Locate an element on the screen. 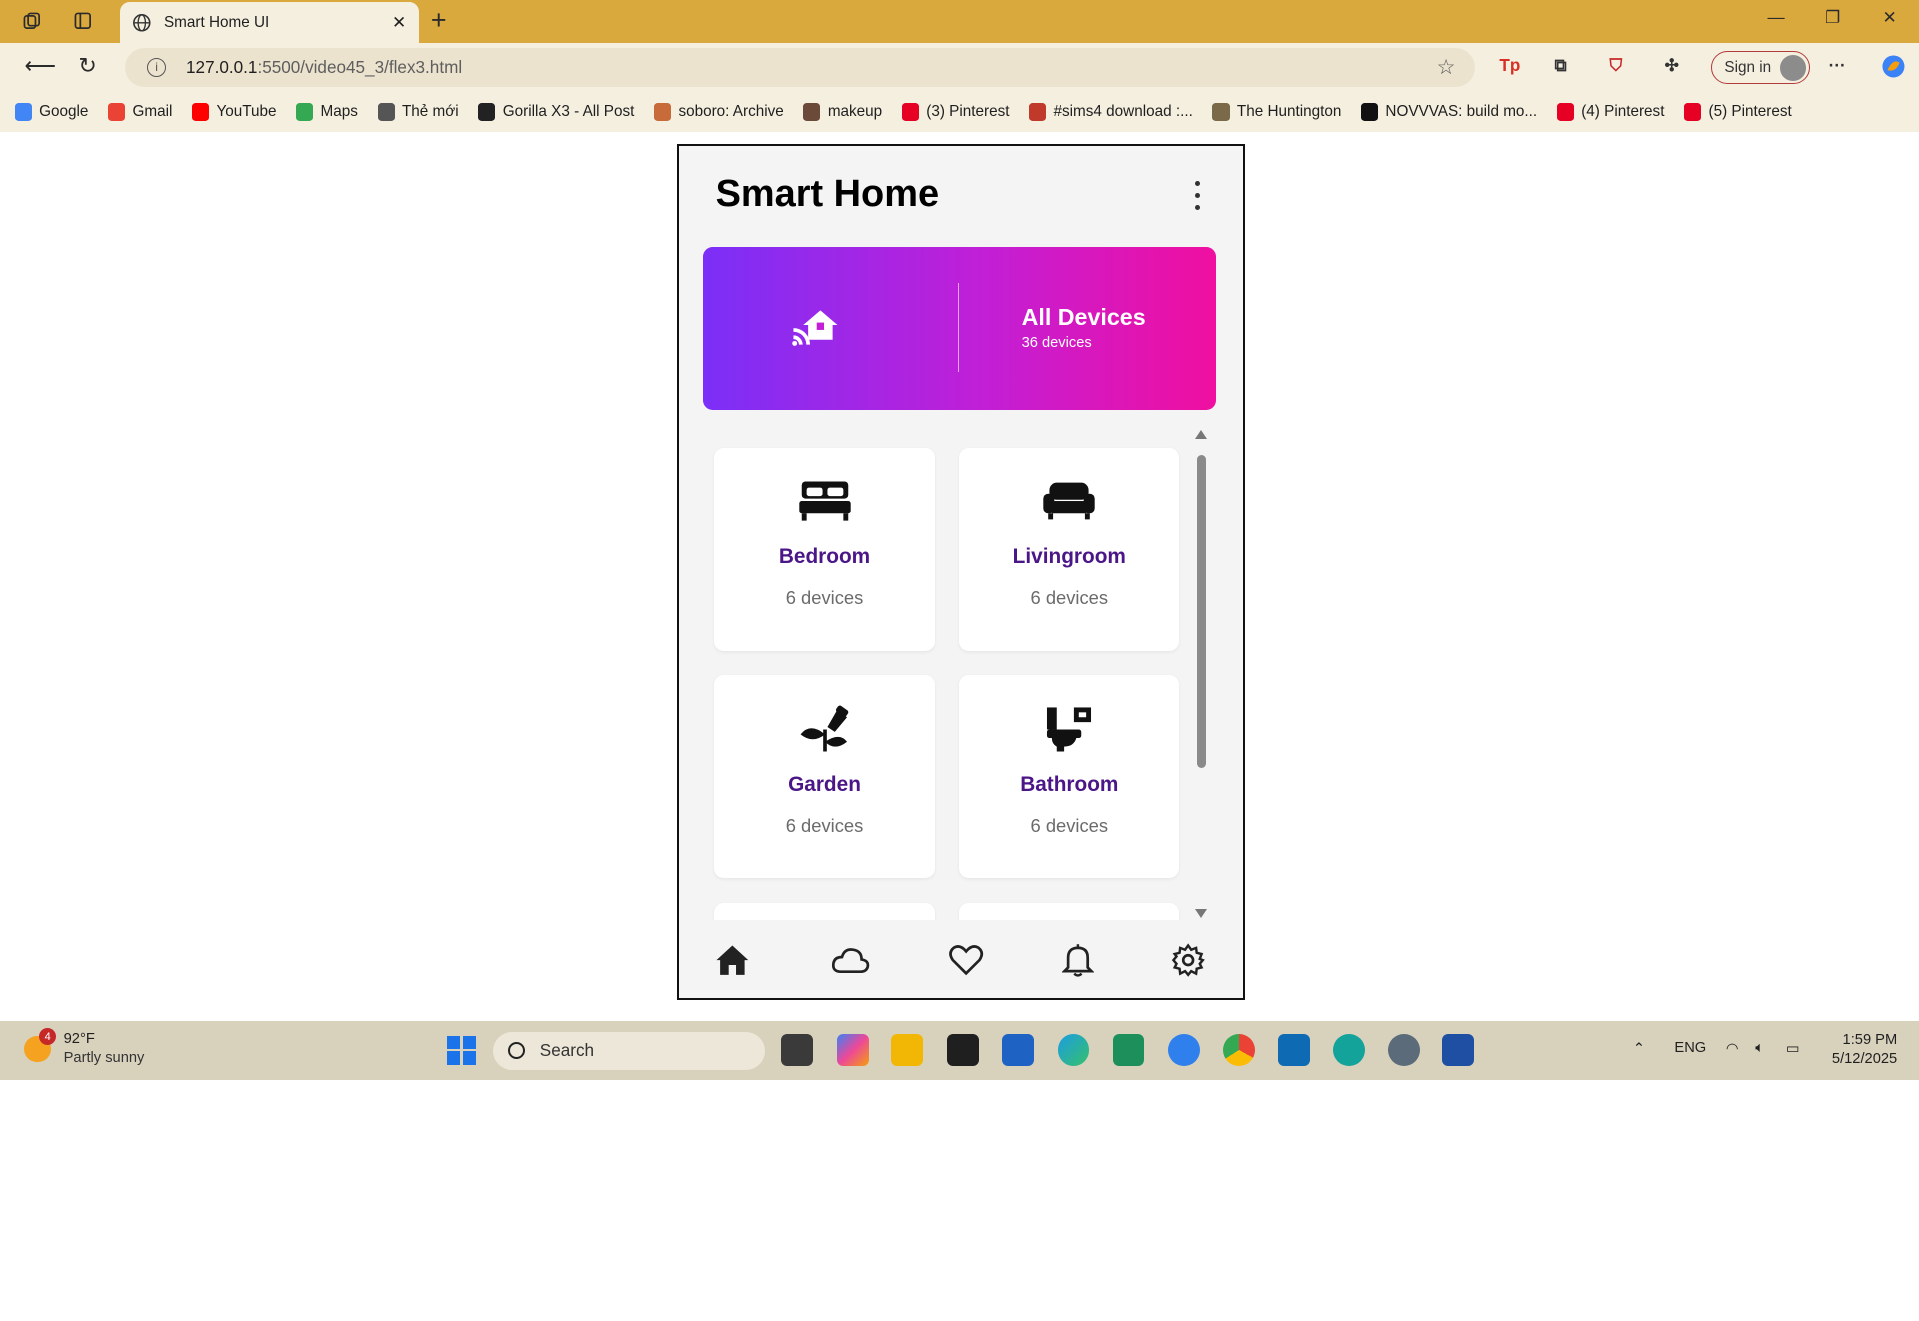  room-name: Bathroom is located at coordinates (1069, 785).